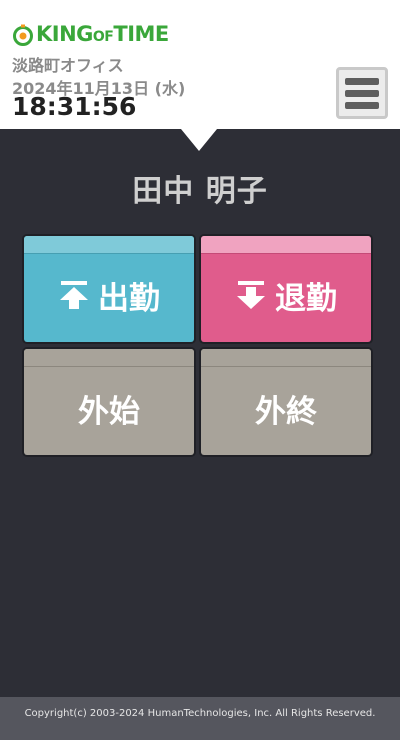 The height and width of the screenshot is (740, 400). Describe the element at coordinates (141, 33) in the screenshot. I see `logo-text-time: TIME` at that location.